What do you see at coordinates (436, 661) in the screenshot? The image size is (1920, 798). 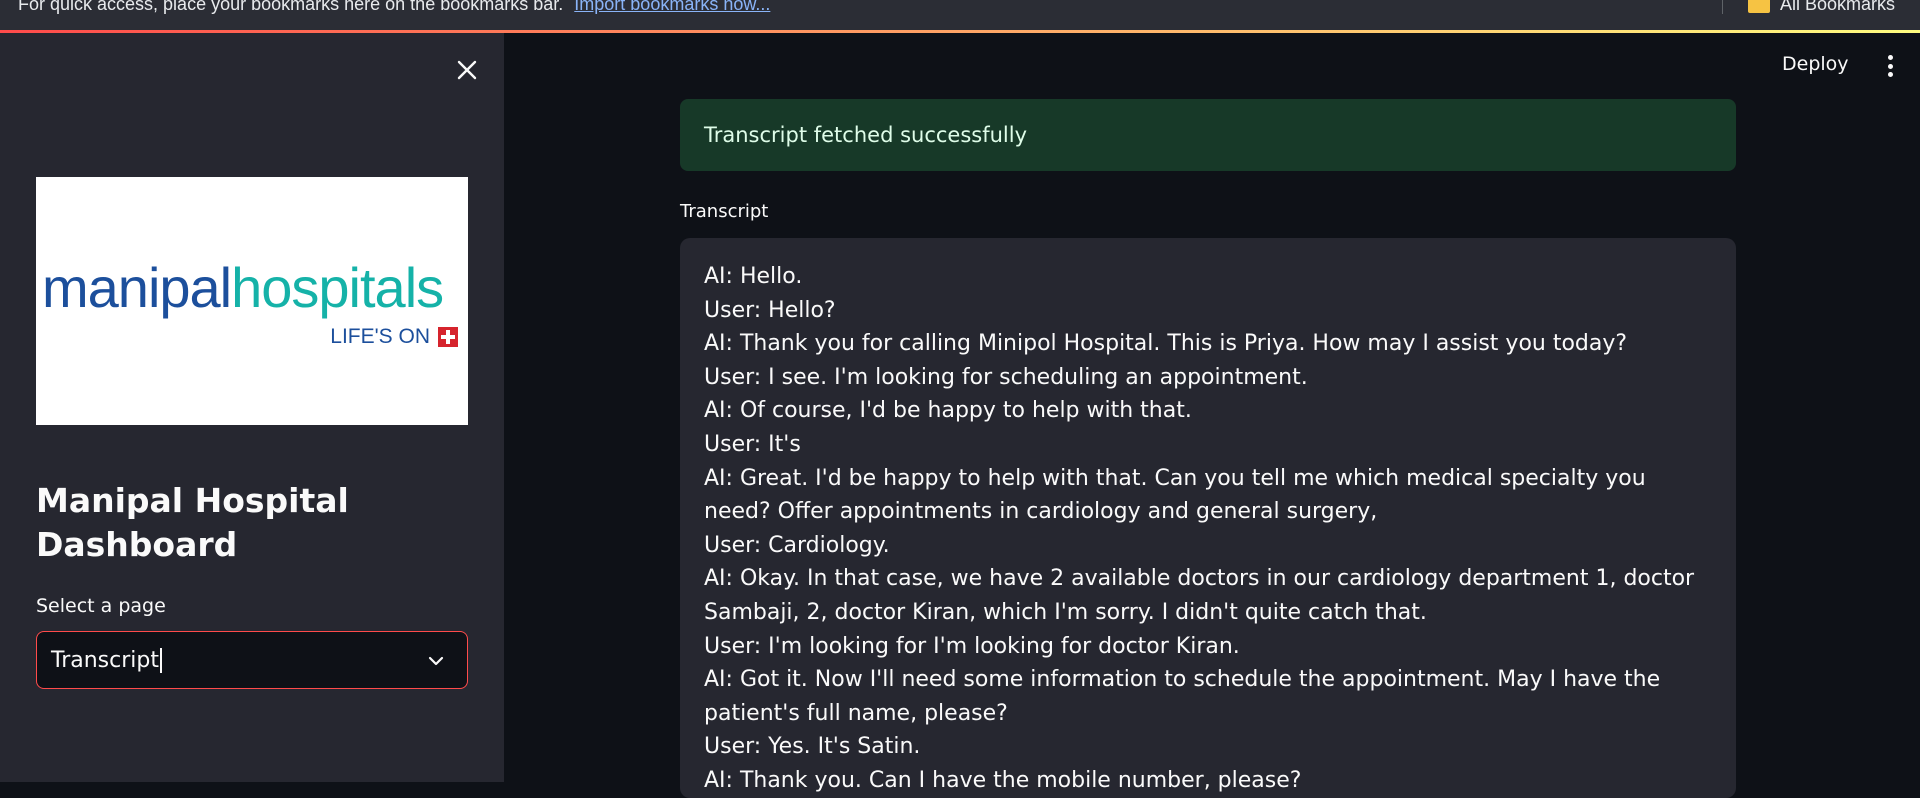 I see `chevron-down-icon` at bounding box center [436, 661].